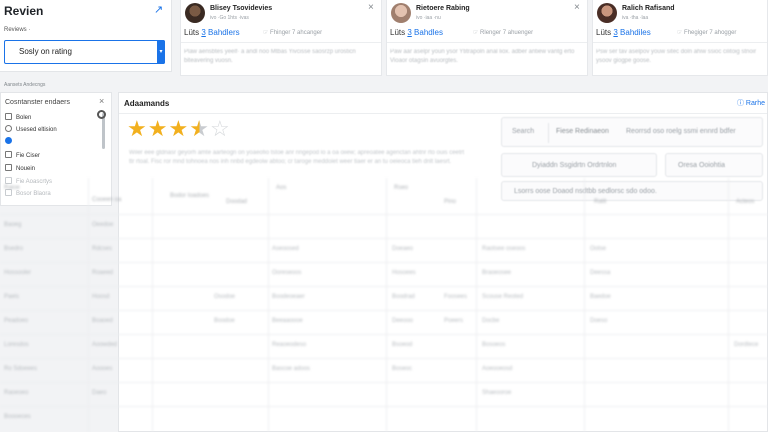  Describe the element at coordinates (681, 131) in the screenshot. I see `filter-note: Reorrsd oso roelg ssmi ennrd bdfer` at that location.